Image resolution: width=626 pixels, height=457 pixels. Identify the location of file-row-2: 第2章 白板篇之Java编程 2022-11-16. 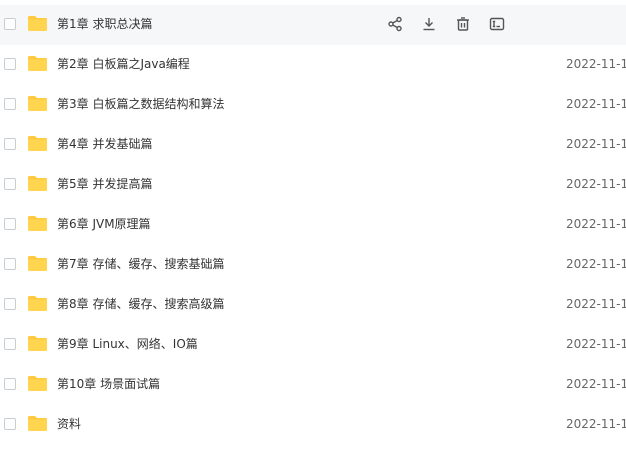
(313, 65).